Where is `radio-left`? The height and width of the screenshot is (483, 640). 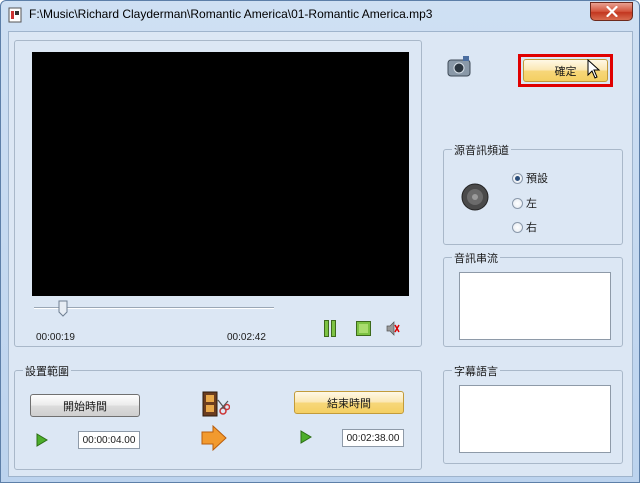 radio-left is located at coordinates (517, 203).